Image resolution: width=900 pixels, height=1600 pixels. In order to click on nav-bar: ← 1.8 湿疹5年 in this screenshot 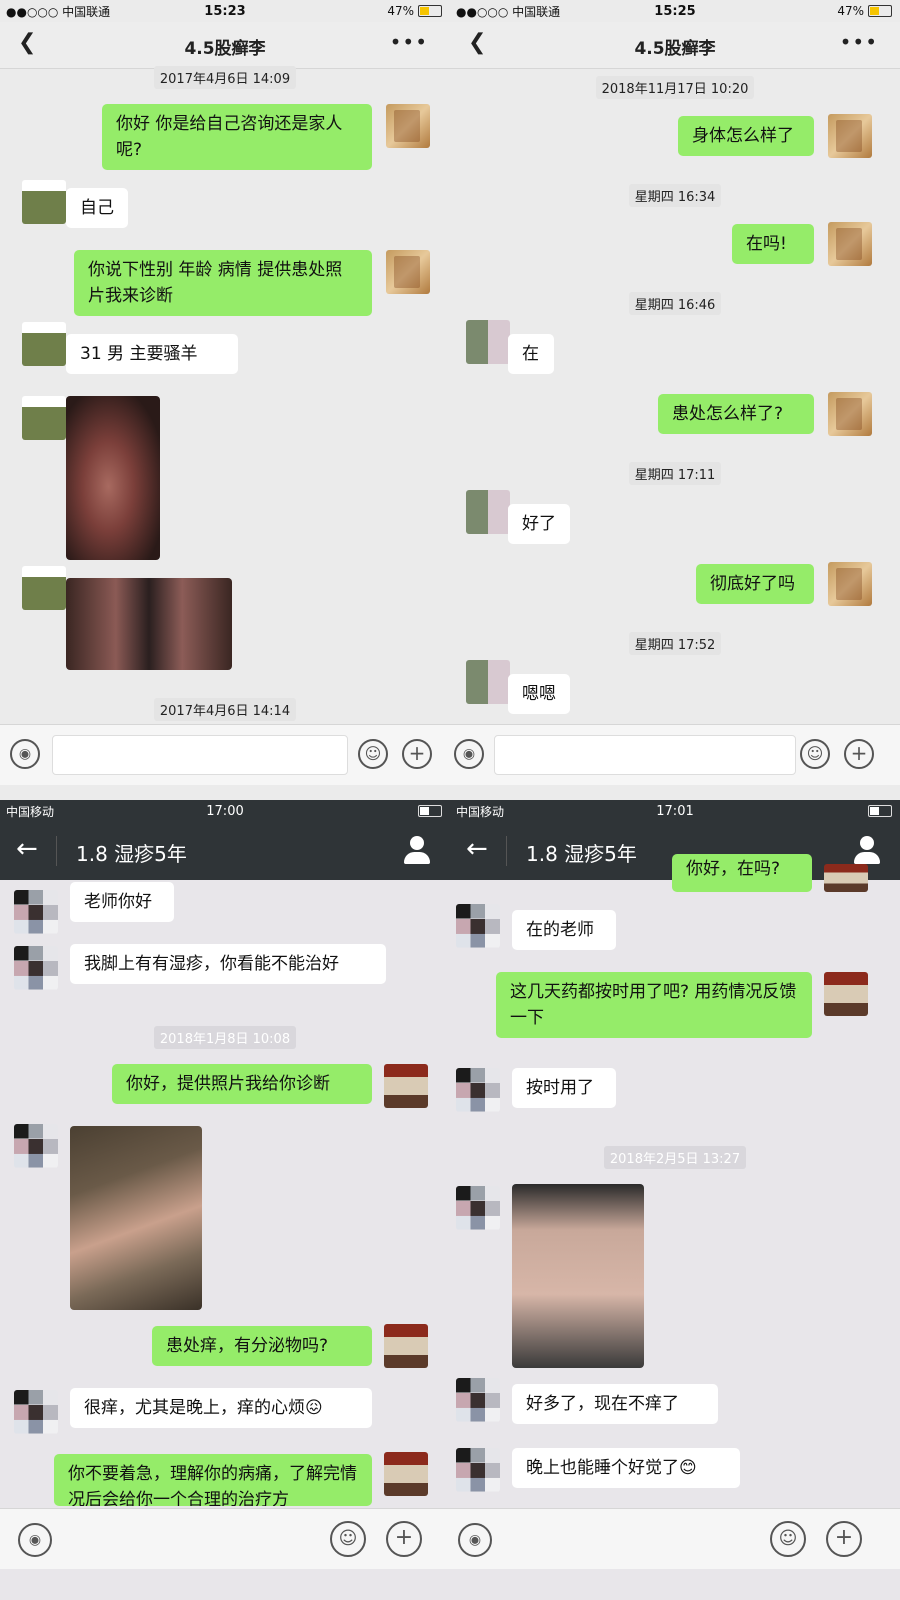, I will do `click(225, 851)`.